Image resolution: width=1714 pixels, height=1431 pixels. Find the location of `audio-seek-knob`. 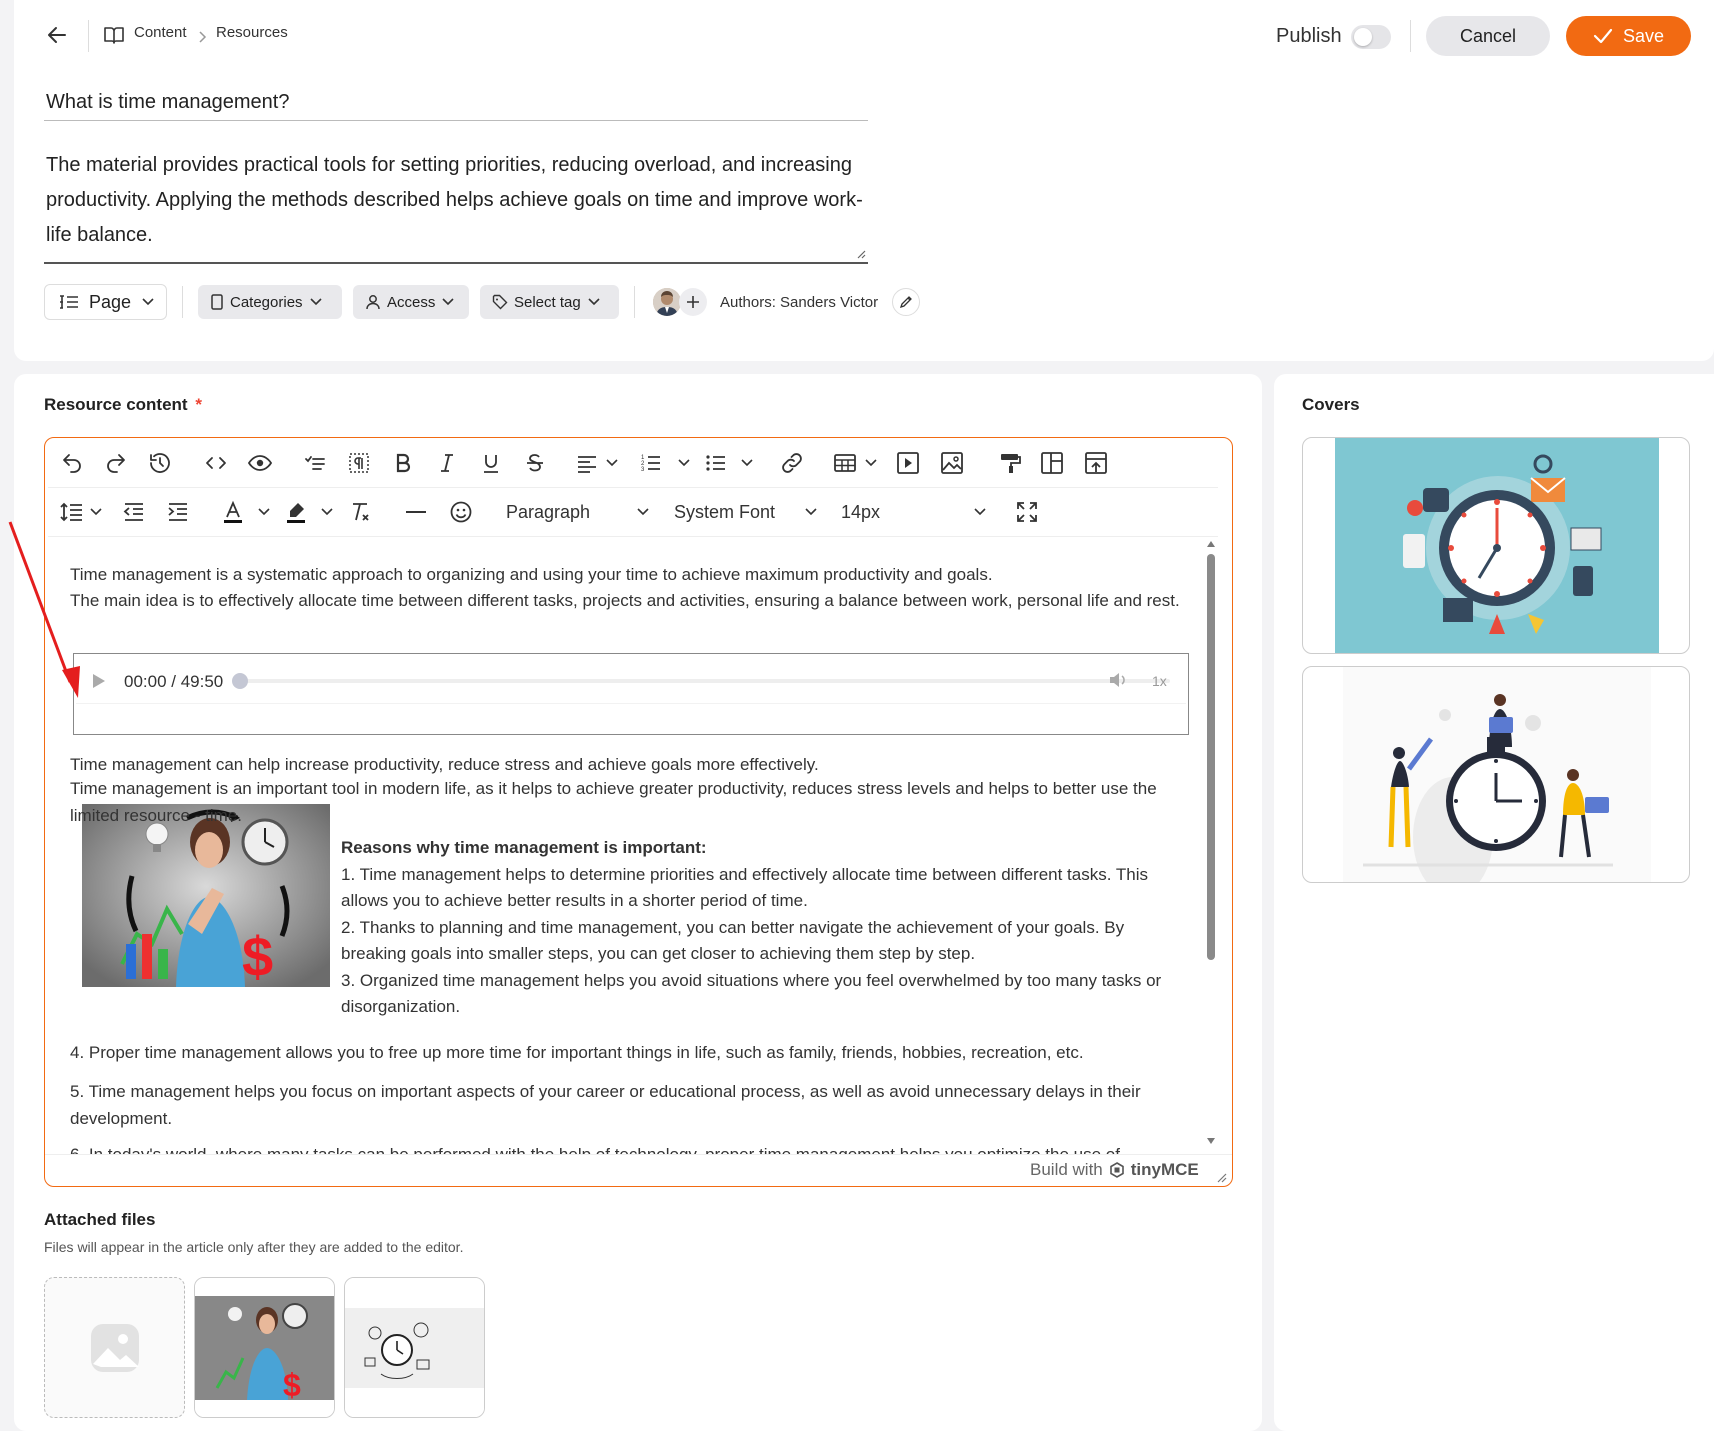

audio-seek-knob is located at coordinates (240, 681).